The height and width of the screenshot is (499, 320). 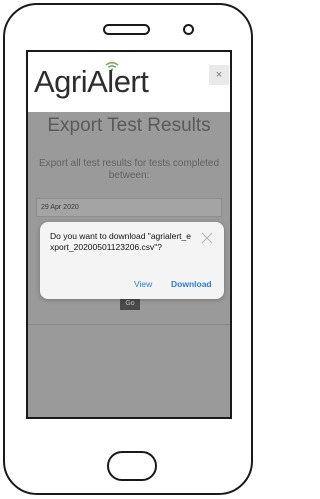 I want to click on phone-home-button, so click(x=132, y=466).